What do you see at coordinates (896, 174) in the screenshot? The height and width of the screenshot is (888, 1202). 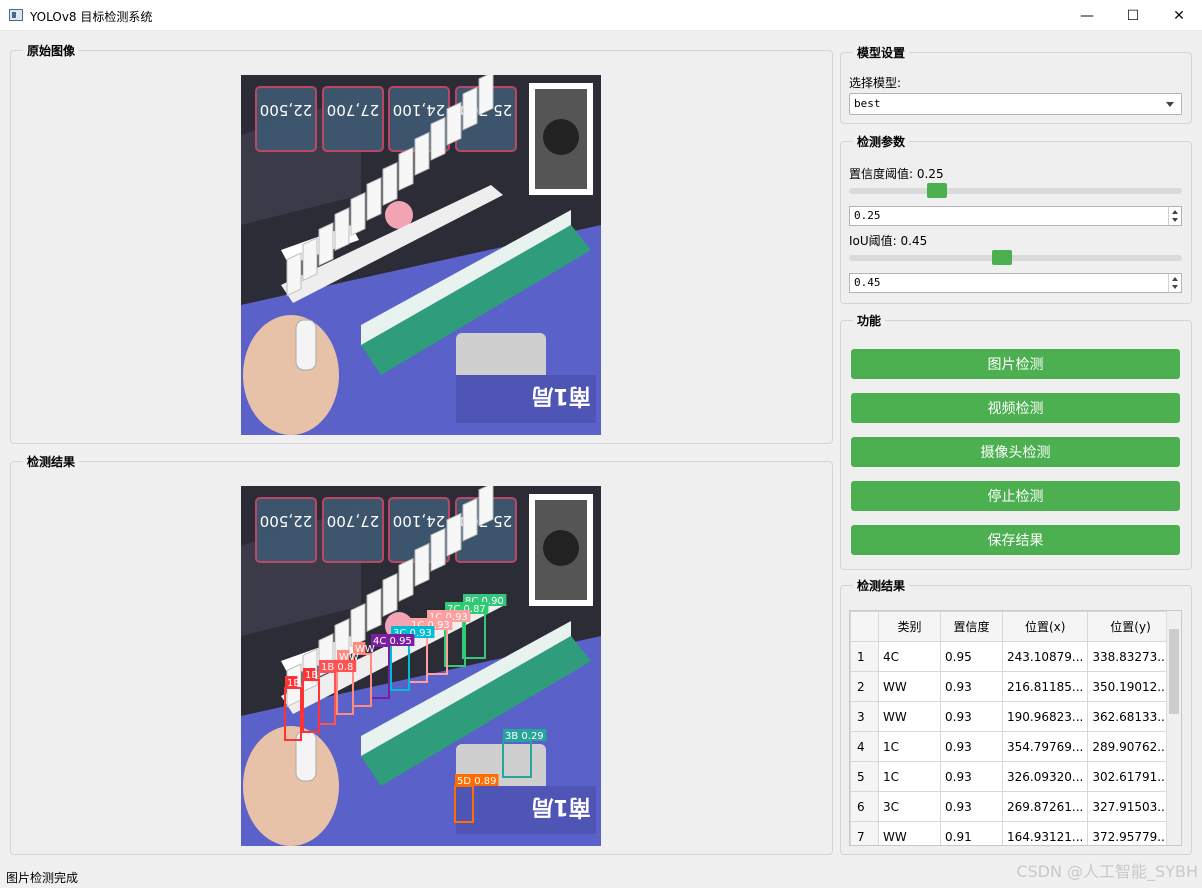 I see `conf-threshold-label: 置信度阈值: 0.25` at bounding box center [896, 174].